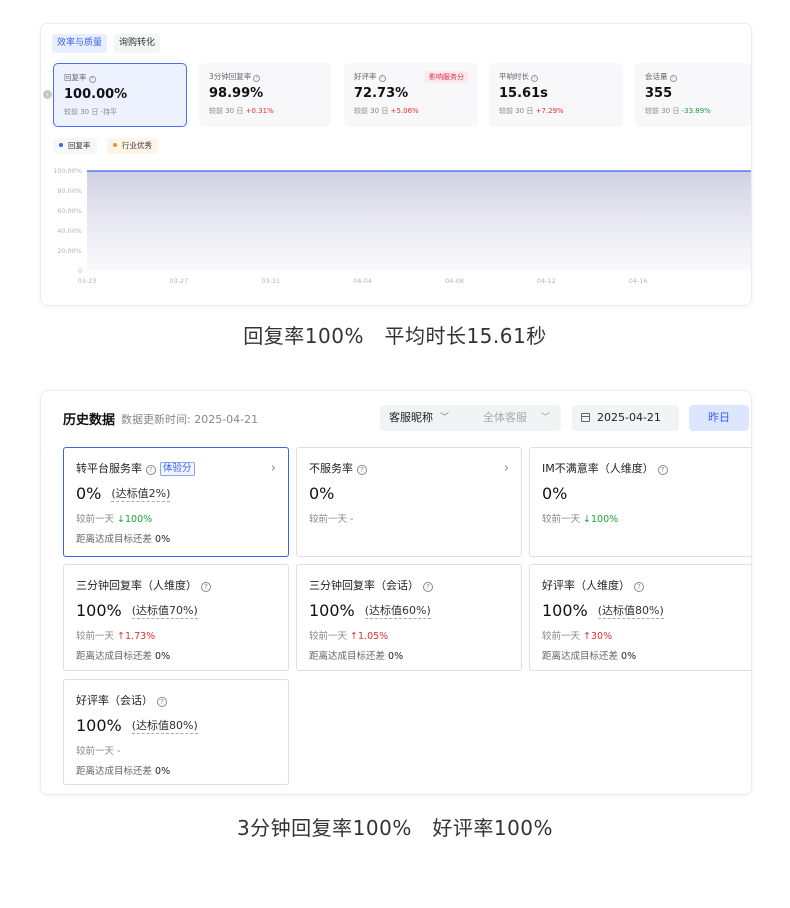 The width and height of the screenshot is (790, 908). Describe the element at coordinates (514, 76) in the screenshot. I see `metric-label: 平响时长` at that location.